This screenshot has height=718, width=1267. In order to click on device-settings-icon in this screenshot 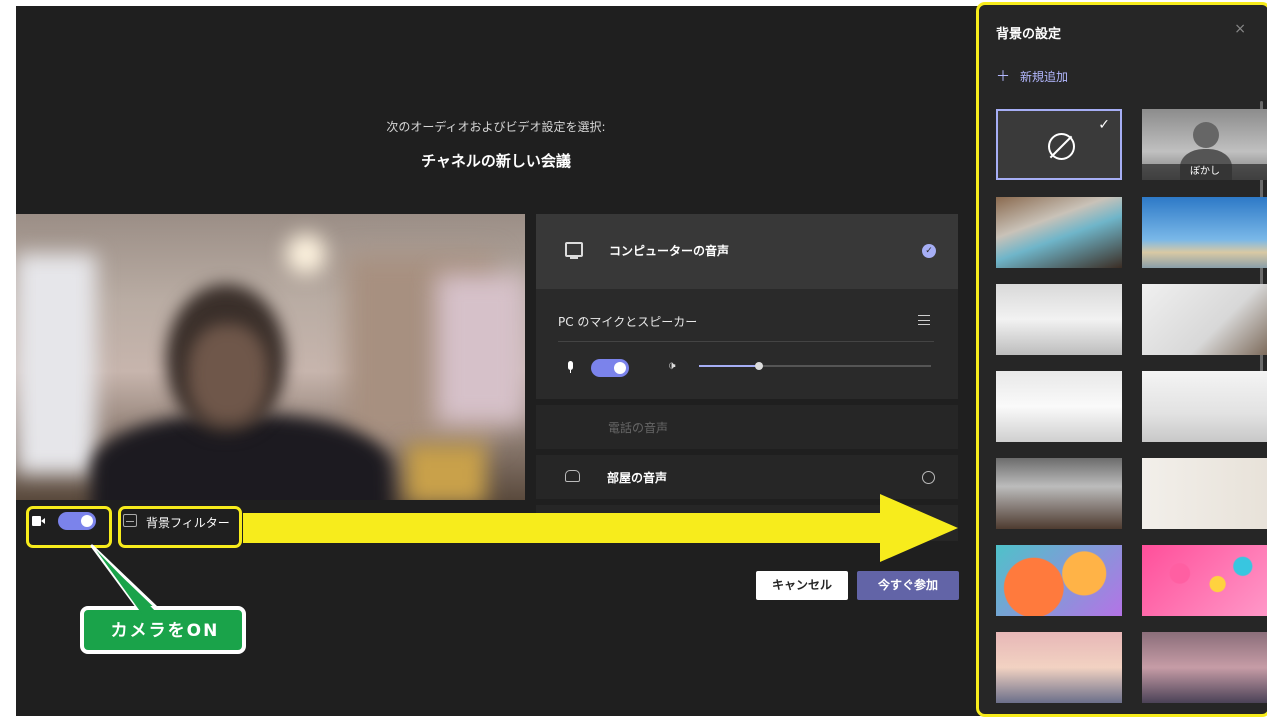, I will do `click(924, 320)`.